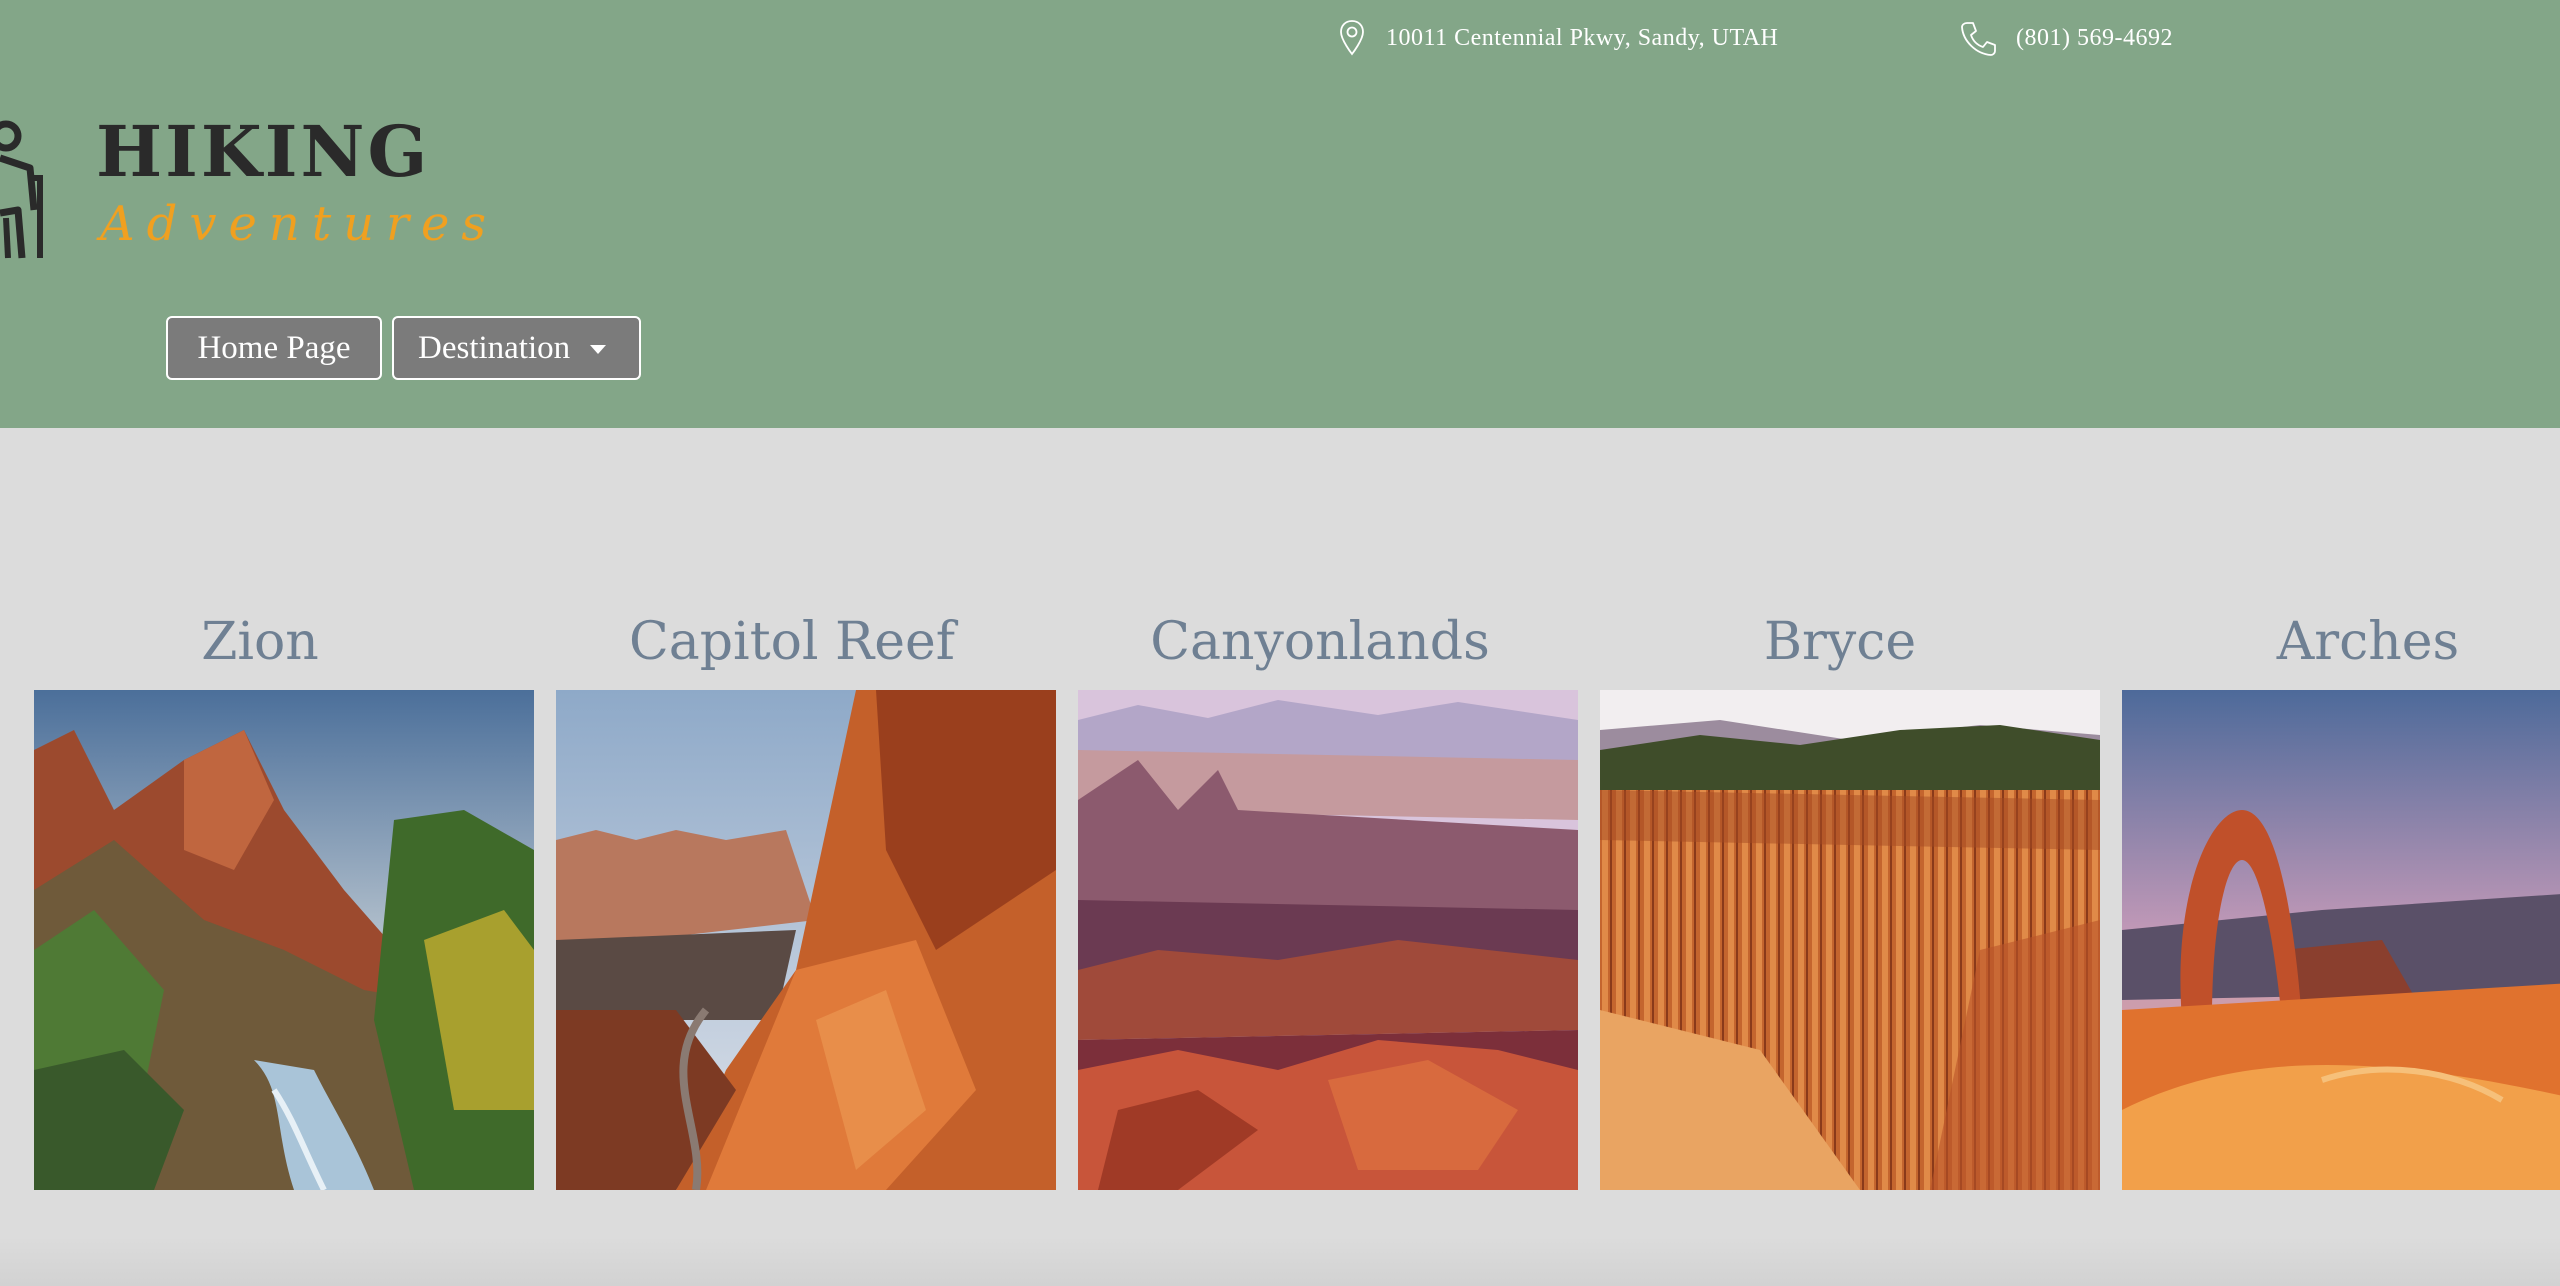  I want to click on destination-photo-canyonlands, so click(1328, 940).